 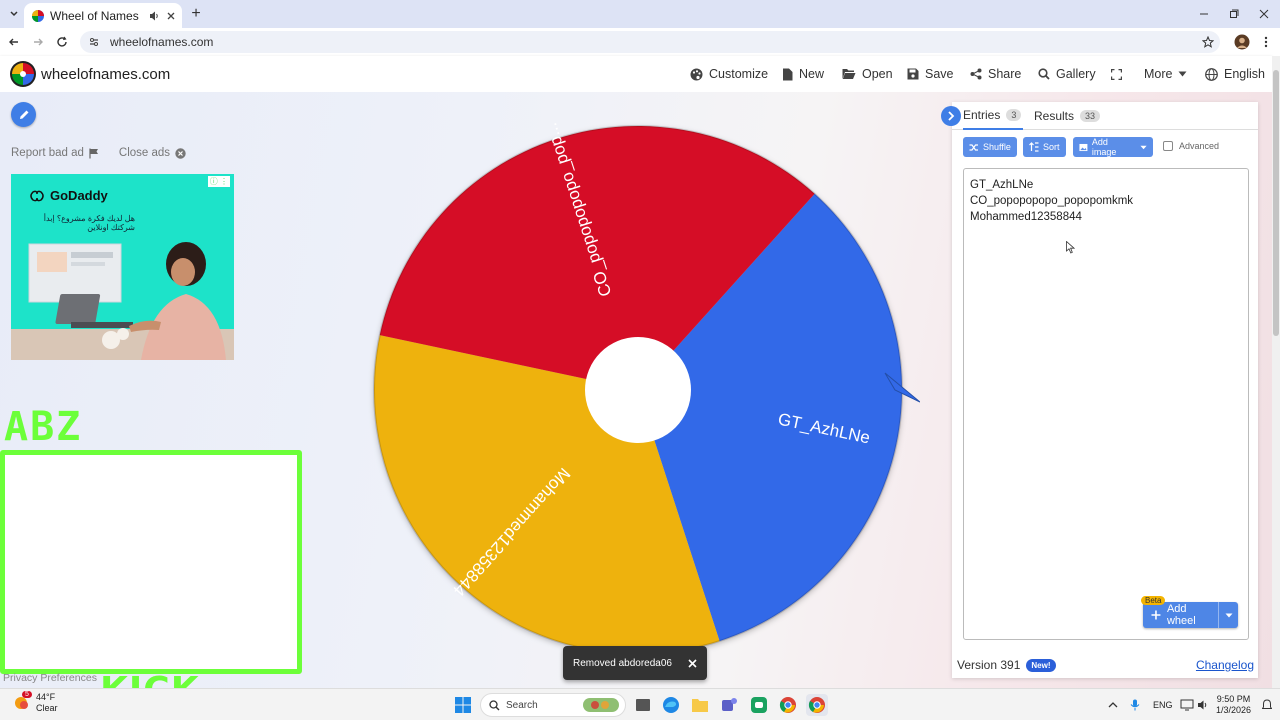 I want to click on add-wheel-main: Add wheel, so click(x=1180, y=615).